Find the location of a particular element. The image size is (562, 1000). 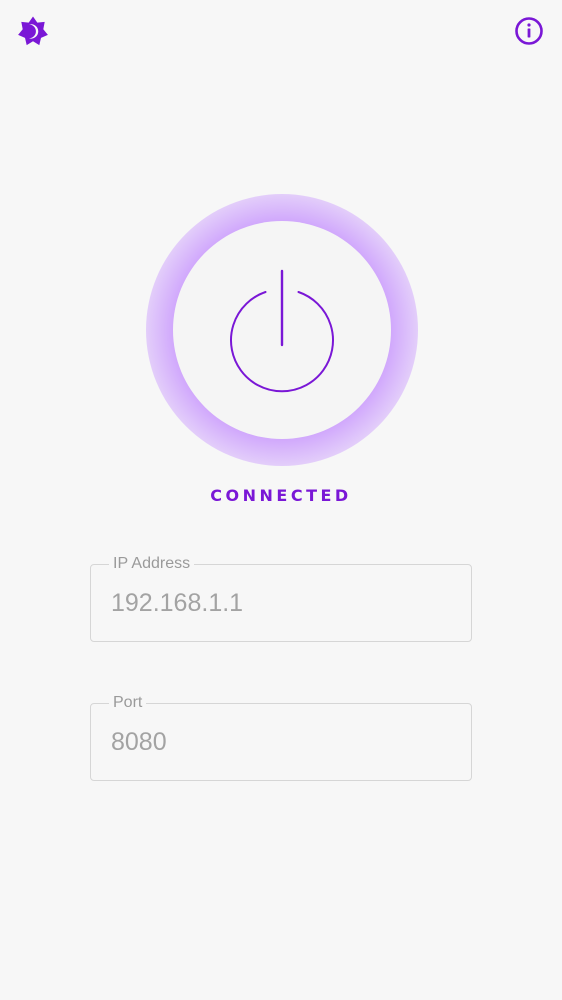

power-icon is located at coordinates (282, 330).